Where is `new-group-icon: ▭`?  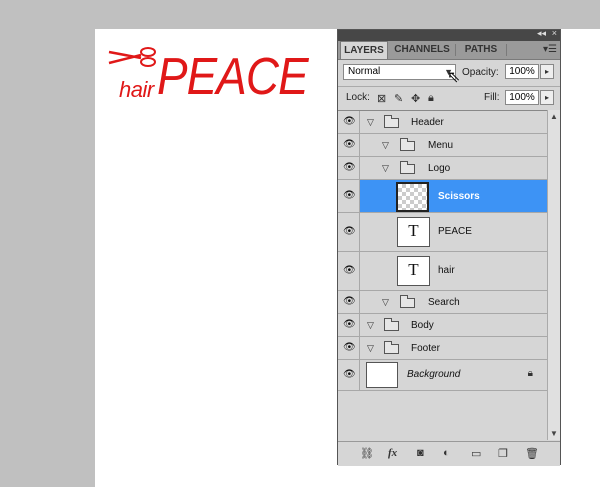 new-group-icon: ▭ is located at coordinates (476, 453).